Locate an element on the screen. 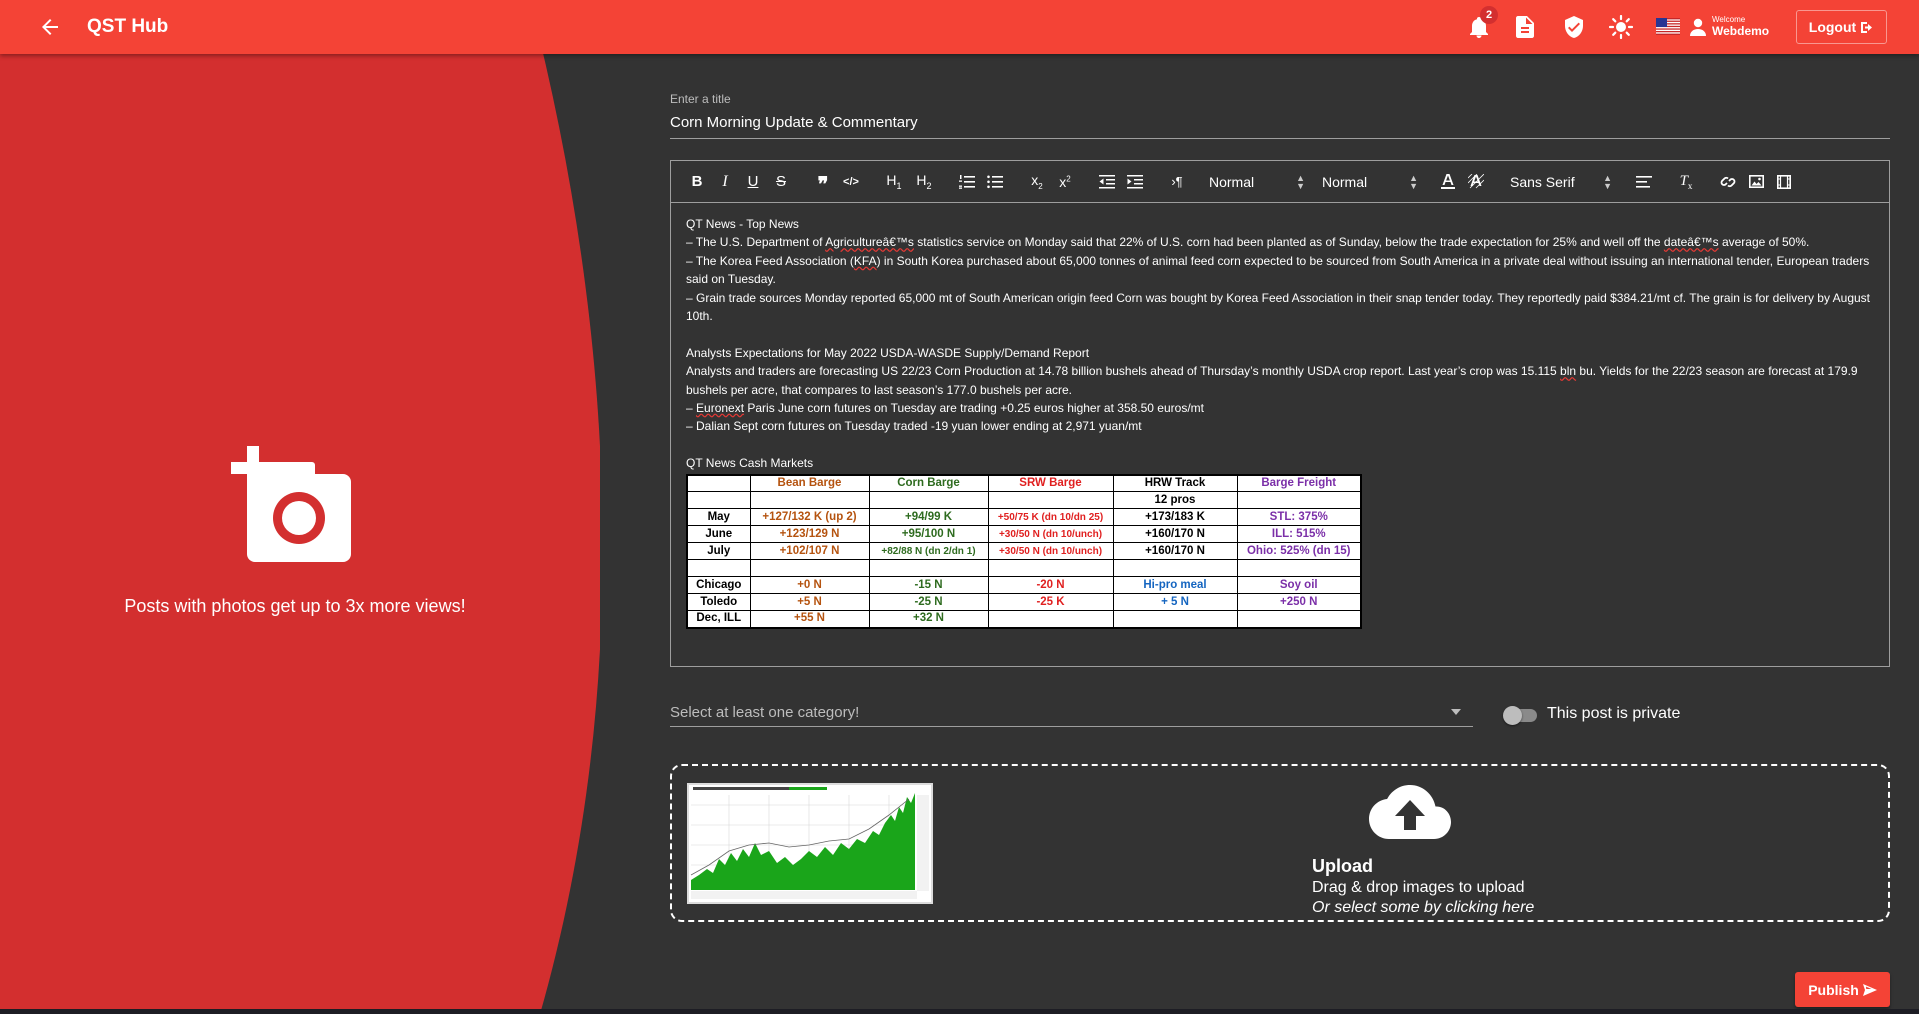 The image size is (1919, 1014). toggle-knob is located at coordinates (1512, 715).